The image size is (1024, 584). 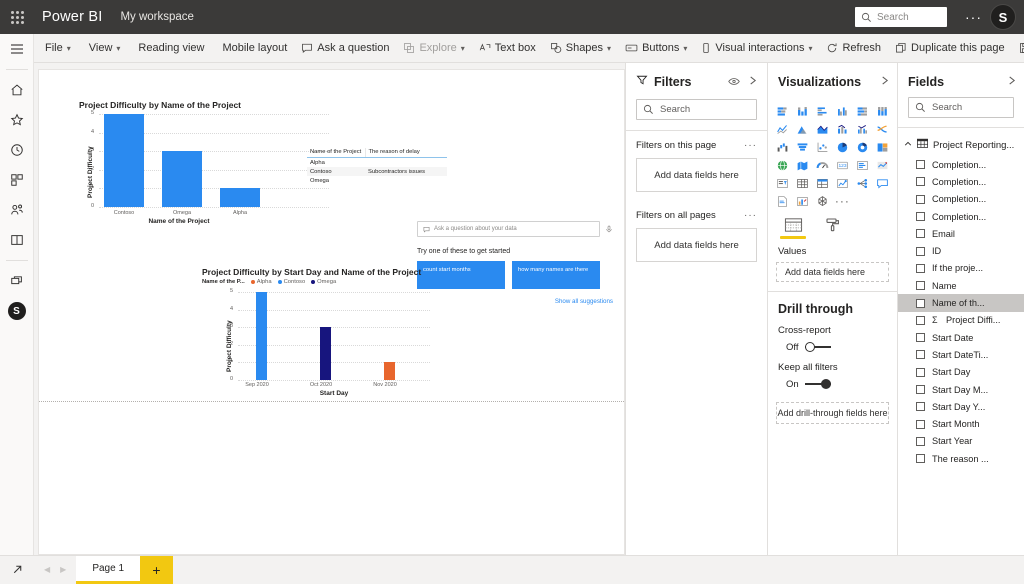 What do you see at coordinates (783, 201) in the screenshot?
I see `paginated-report-icon` at bounding box center [783, 201].